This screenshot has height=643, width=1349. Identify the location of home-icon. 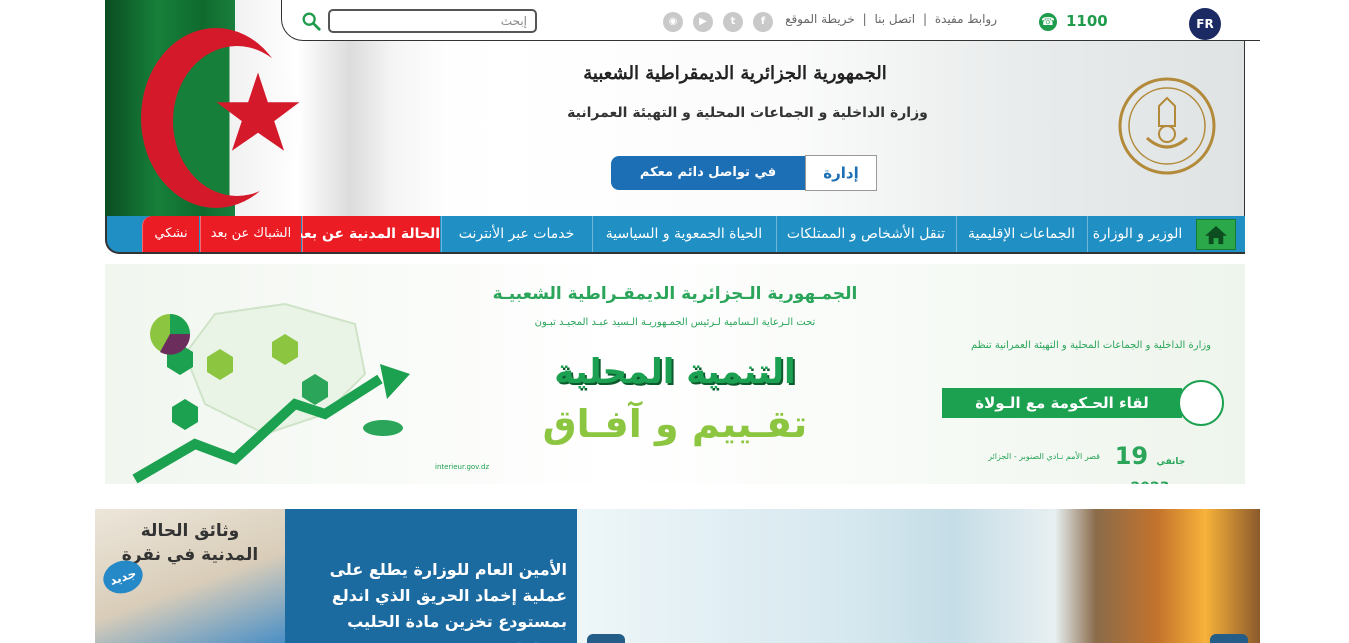
(1216, 235).